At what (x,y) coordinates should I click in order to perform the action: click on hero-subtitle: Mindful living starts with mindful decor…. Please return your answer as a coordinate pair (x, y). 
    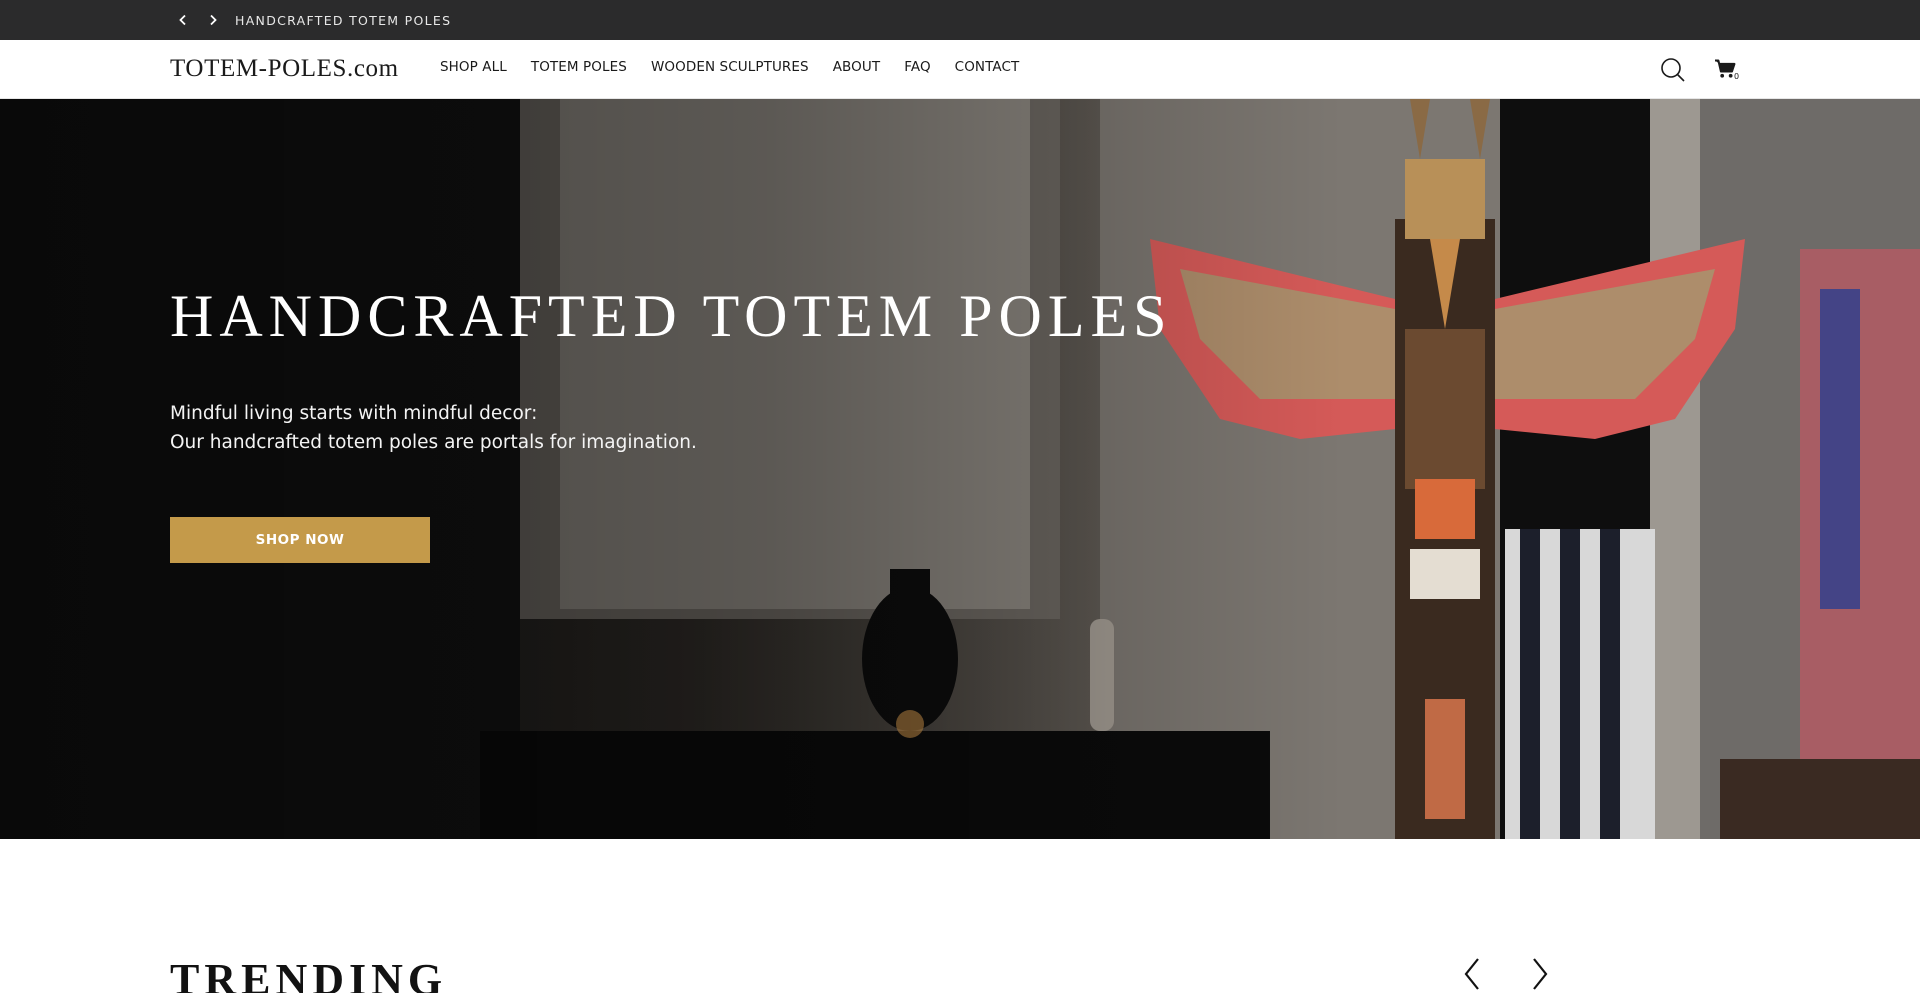
    Looking at the image, I should click on (433, 428).